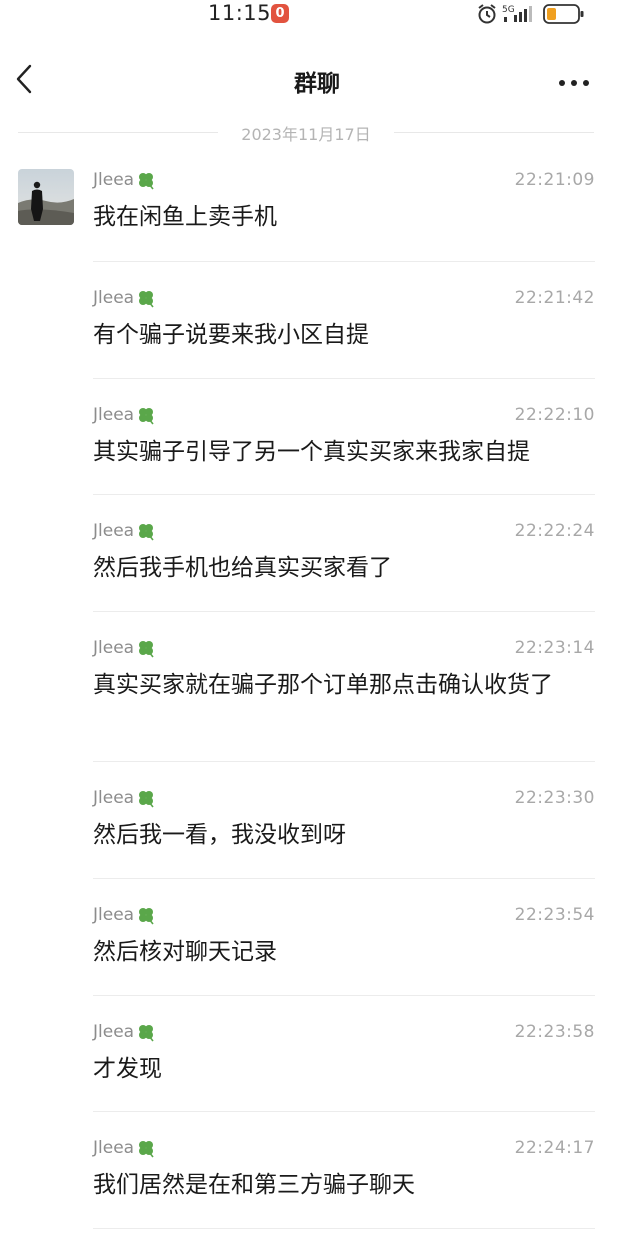 This screenshot has width=634, height=1236. Describe the element at coordinates (554, 531) in the screenshot. I see `message-time: 22:22:24` at that location.